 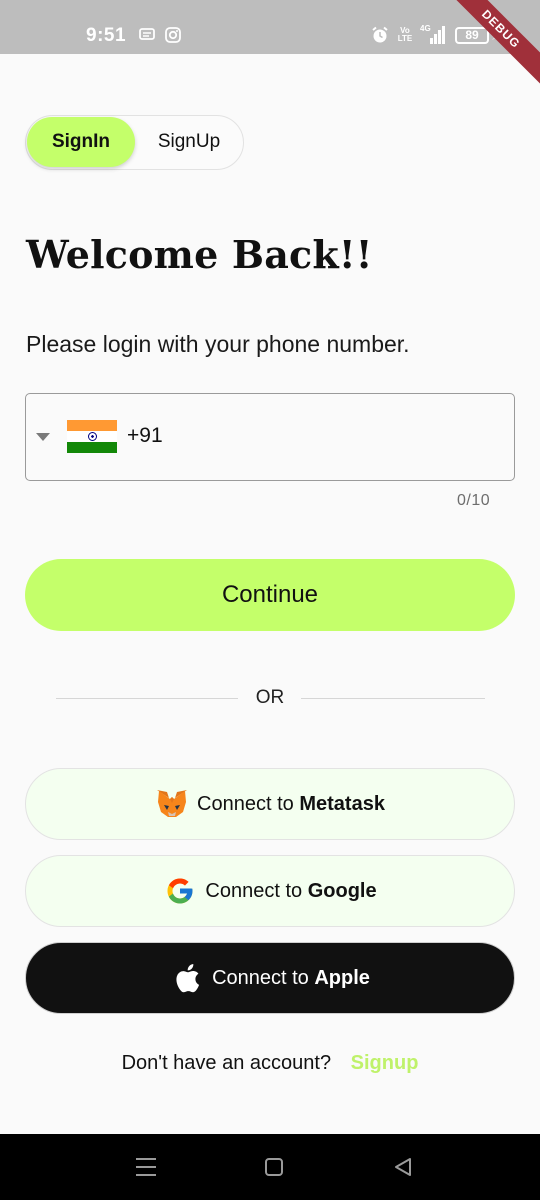 What do you see at coordinates (92, 436) in the screenshot?
I see `india-flag-icon` at bounding box center [92, 436].